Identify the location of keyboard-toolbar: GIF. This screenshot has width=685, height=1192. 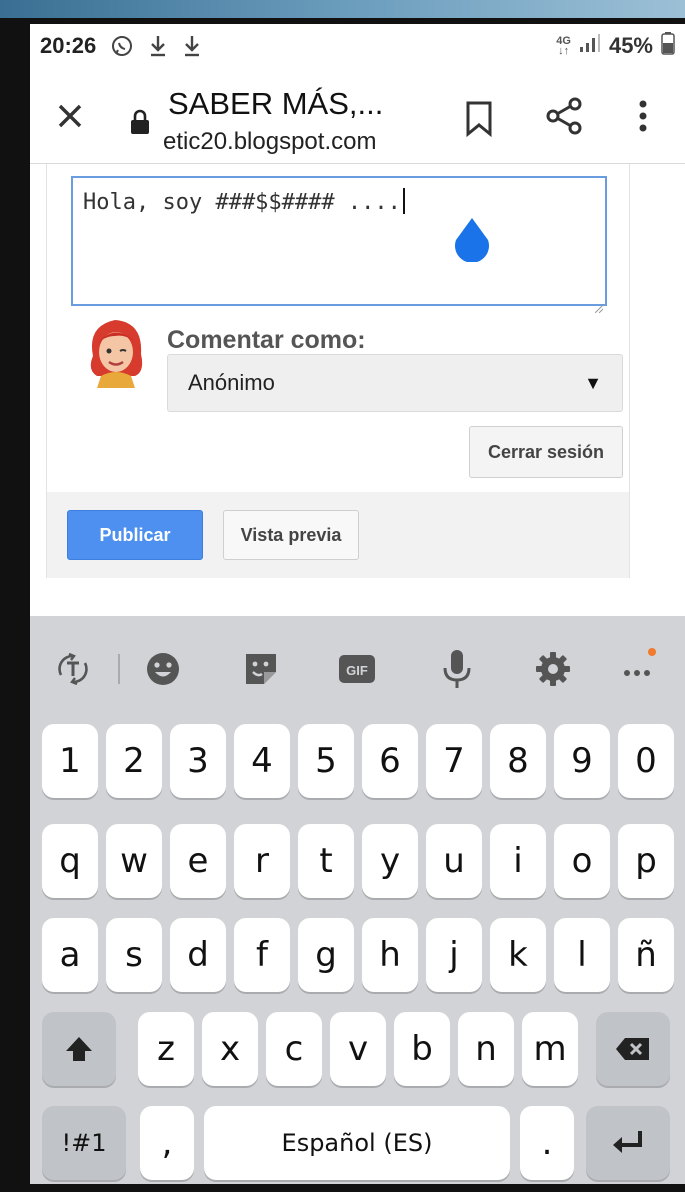
(357, 666).